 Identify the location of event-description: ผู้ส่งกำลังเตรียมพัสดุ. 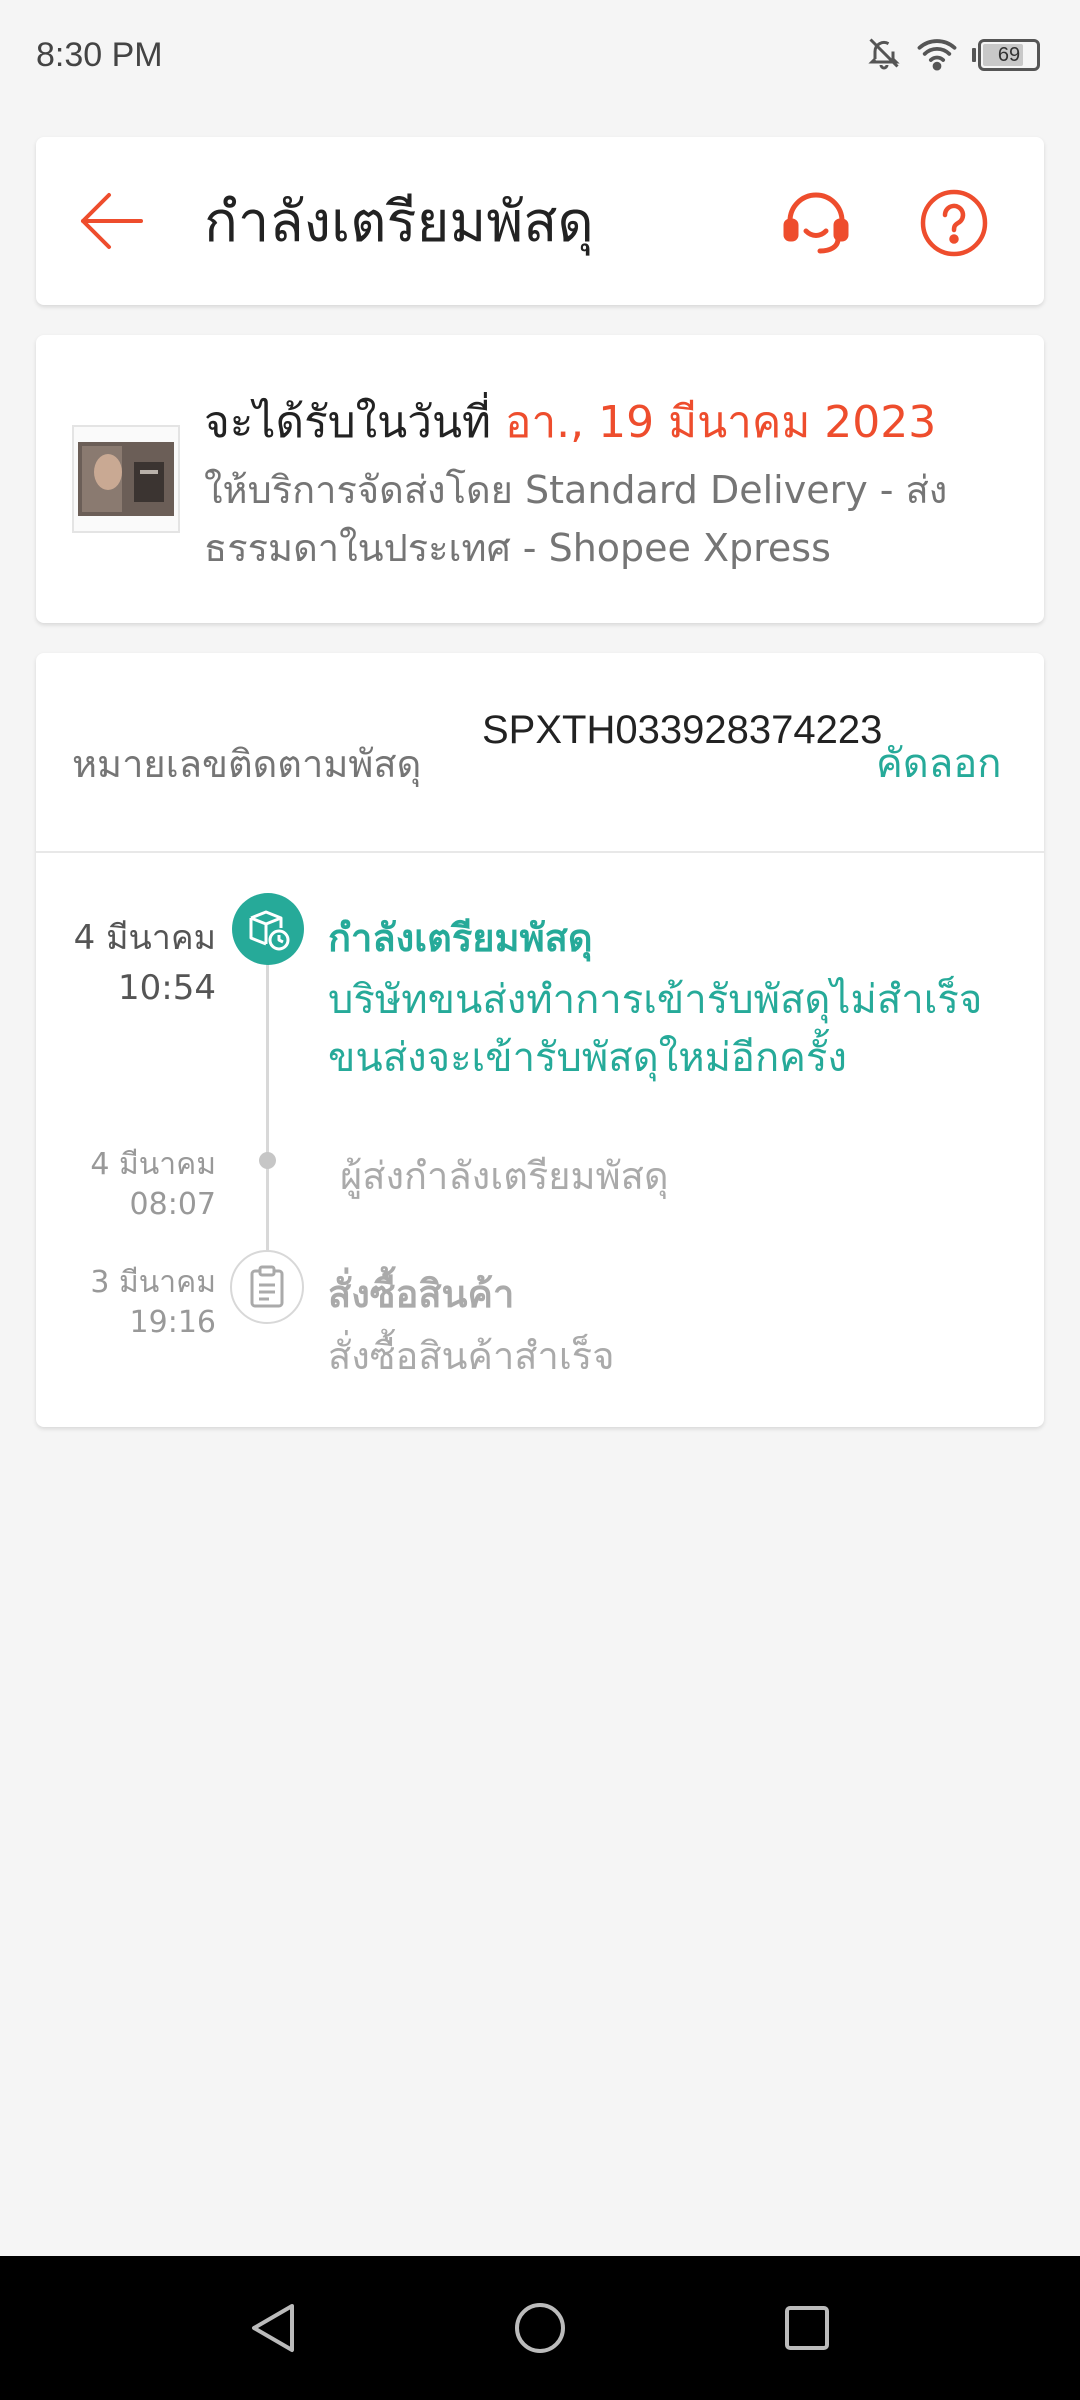
(504, 1176).